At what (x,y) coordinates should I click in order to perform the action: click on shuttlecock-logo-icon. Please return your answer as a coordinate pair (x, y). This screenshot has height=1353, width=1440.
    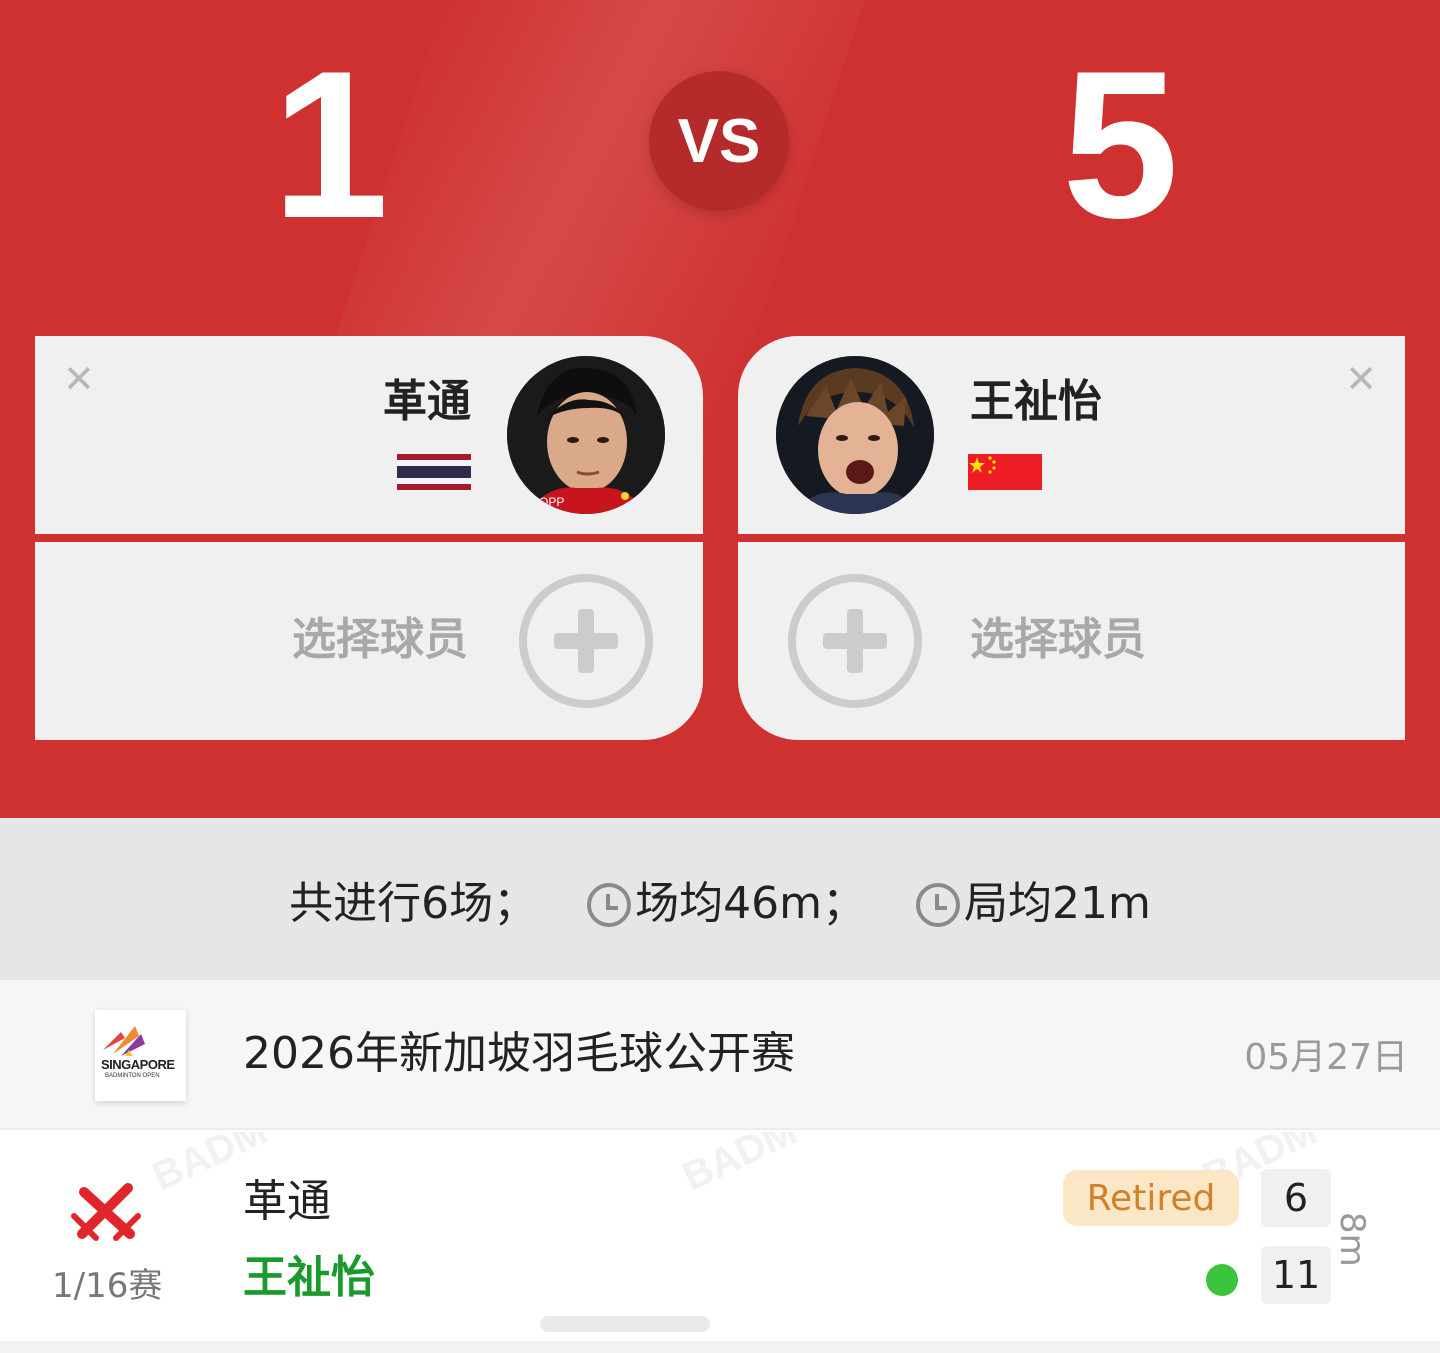
    Looking at the image, I should click on (124, 1041).